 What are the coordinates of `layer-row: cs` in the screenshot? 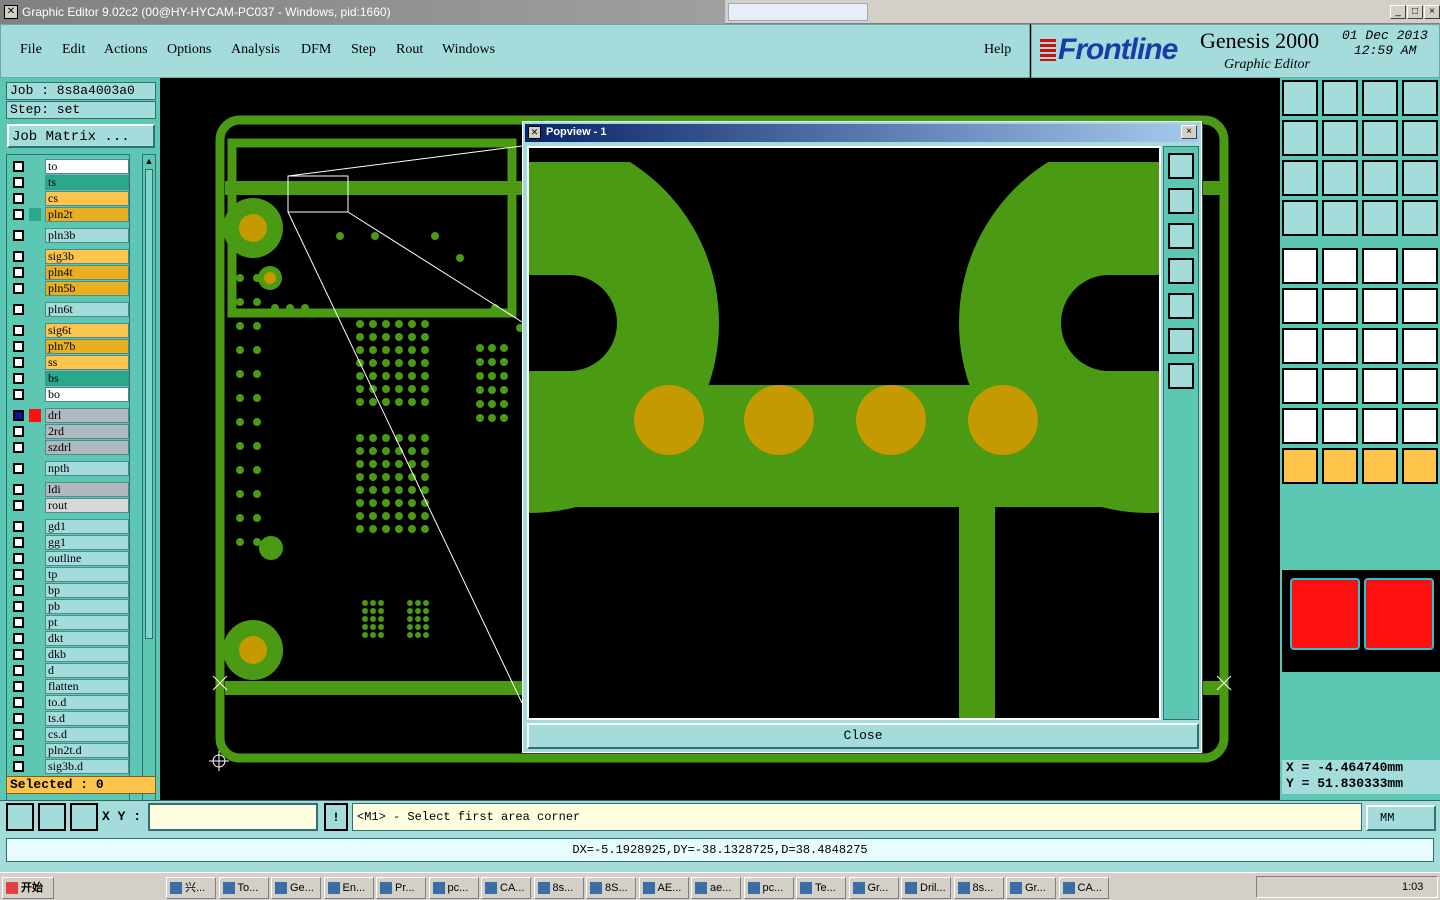 It's located at (70, 198).